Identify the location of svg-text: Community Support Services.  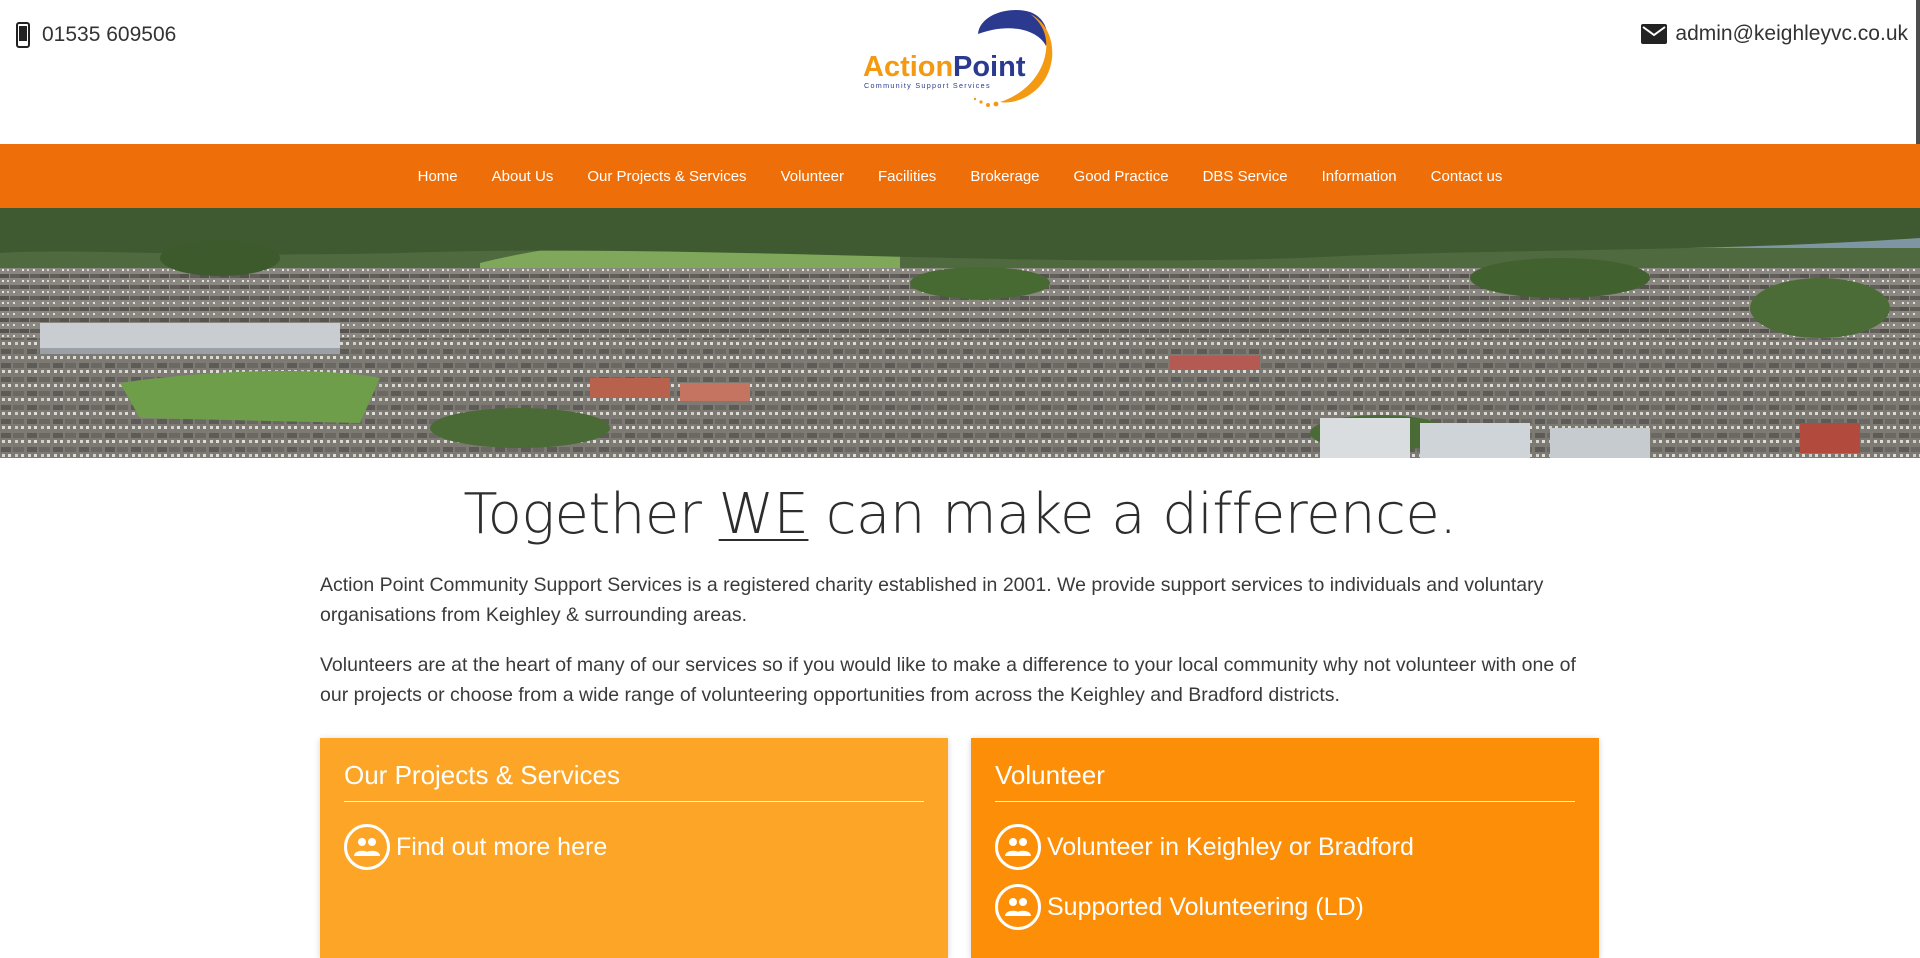
(927, 85).